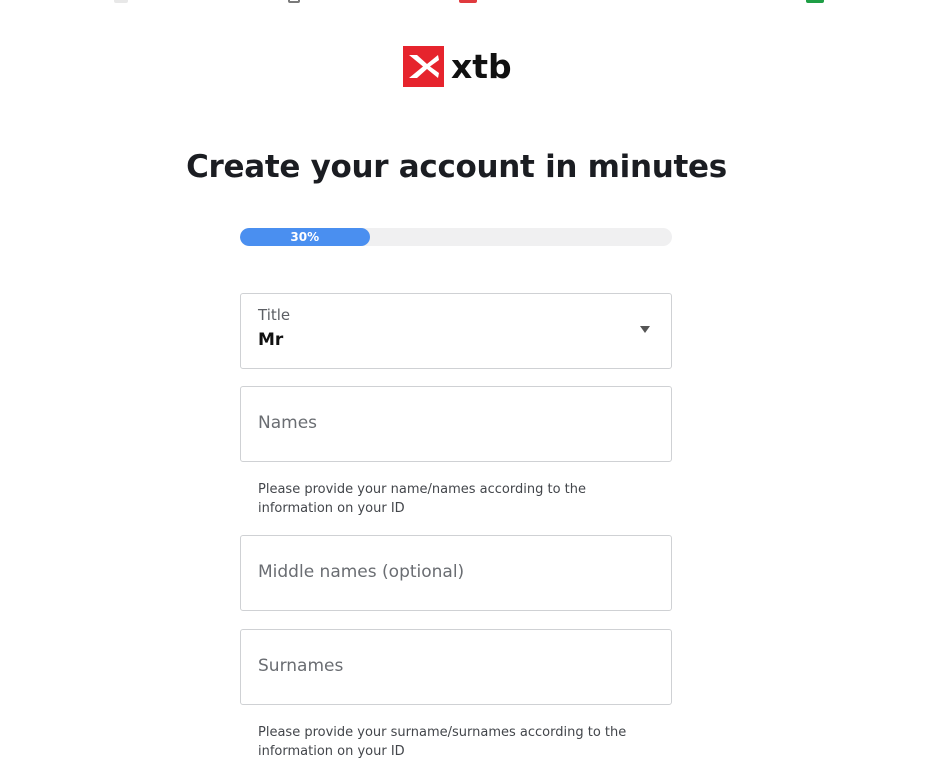  Describe the element at coordinates (423, 66) in the screenshot. I see `xtb-logo-mark-icon` at that location.